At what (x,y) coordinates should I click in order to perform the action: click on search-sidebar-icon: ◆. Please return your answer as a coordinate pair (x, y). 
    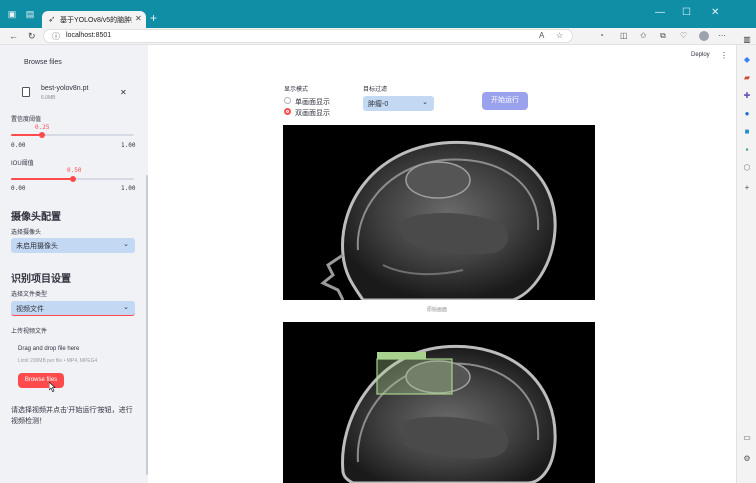
    Looking at the image, I should click on (747, 60).